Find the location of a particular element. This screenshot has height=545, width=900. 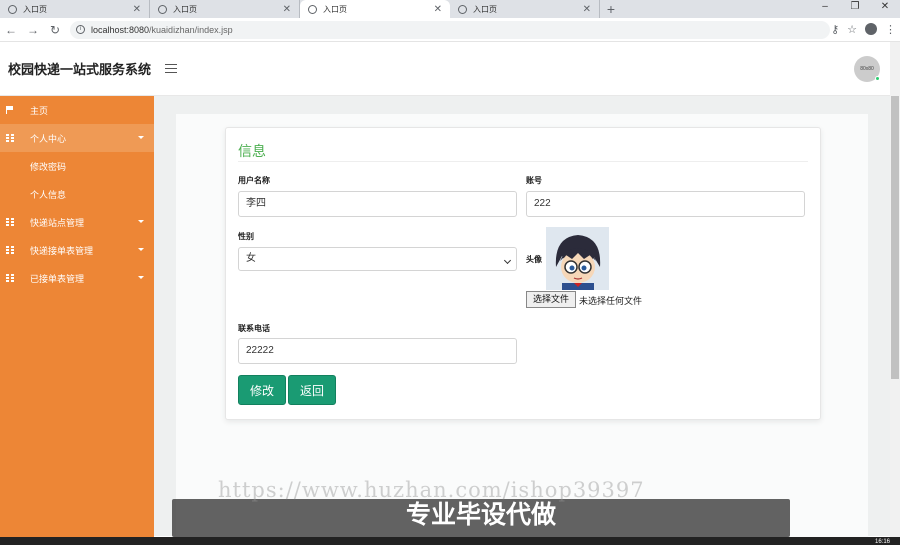

gender-selected-value: 女 is located at coordinates (251, 258).